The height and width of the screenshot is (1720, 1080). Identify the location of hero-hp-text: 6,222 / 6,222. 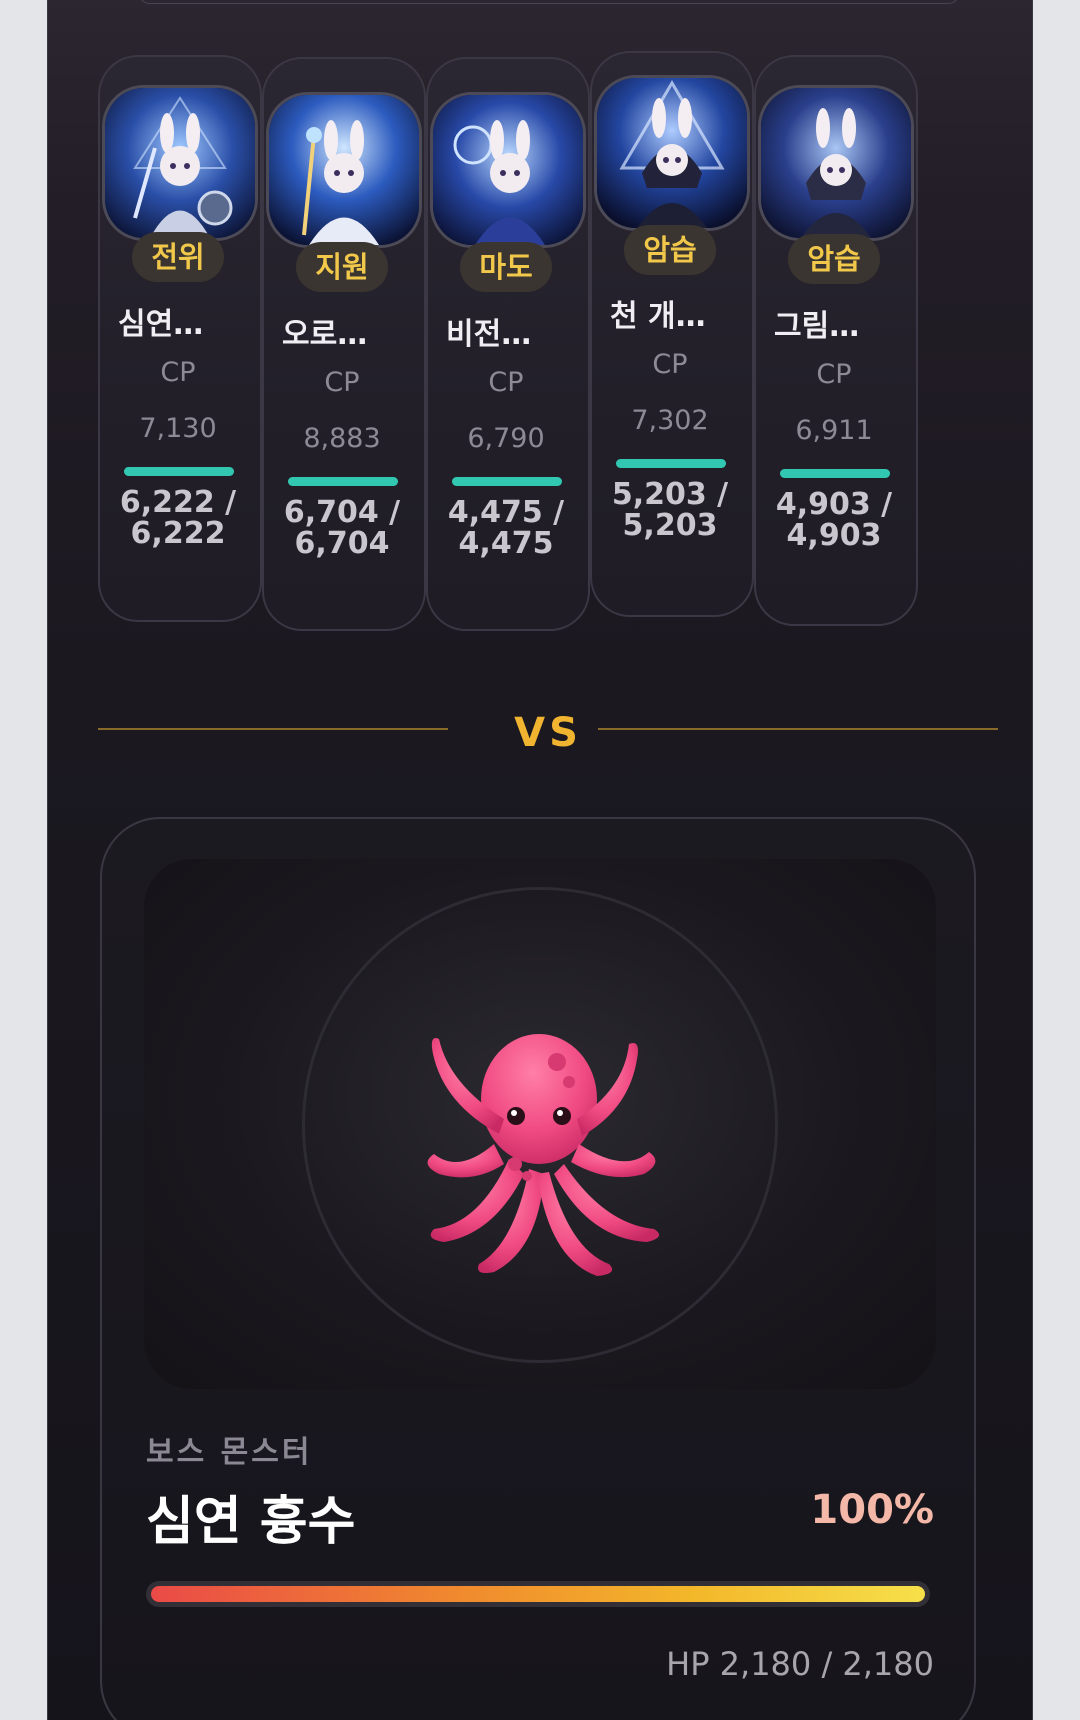
(178, 518).